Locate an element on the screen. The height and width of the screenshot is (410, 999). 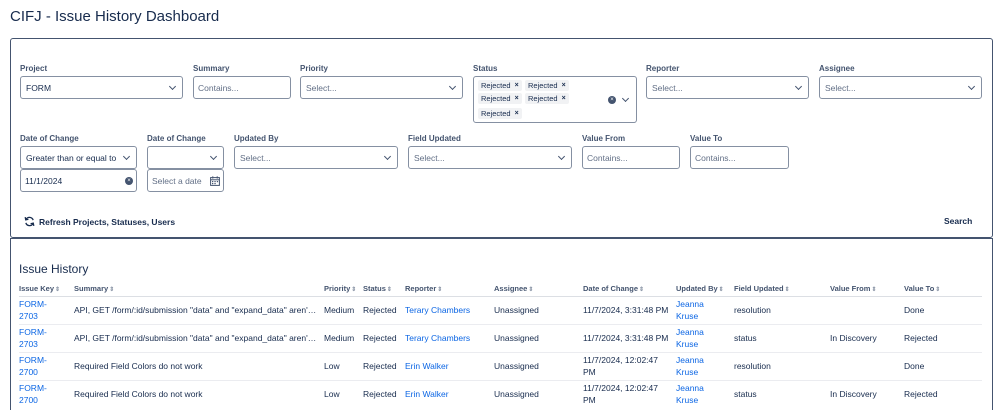
column-header-label: Value To is located at coordinates (919, 288).